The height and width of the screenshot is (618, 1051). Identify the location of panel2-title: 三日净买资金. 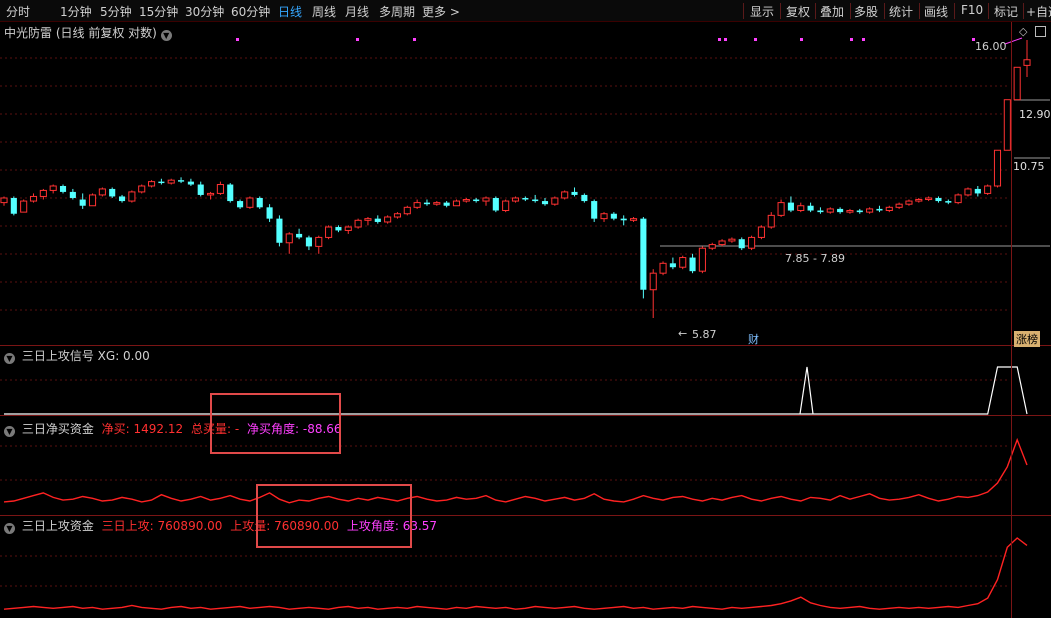
(58, 429).